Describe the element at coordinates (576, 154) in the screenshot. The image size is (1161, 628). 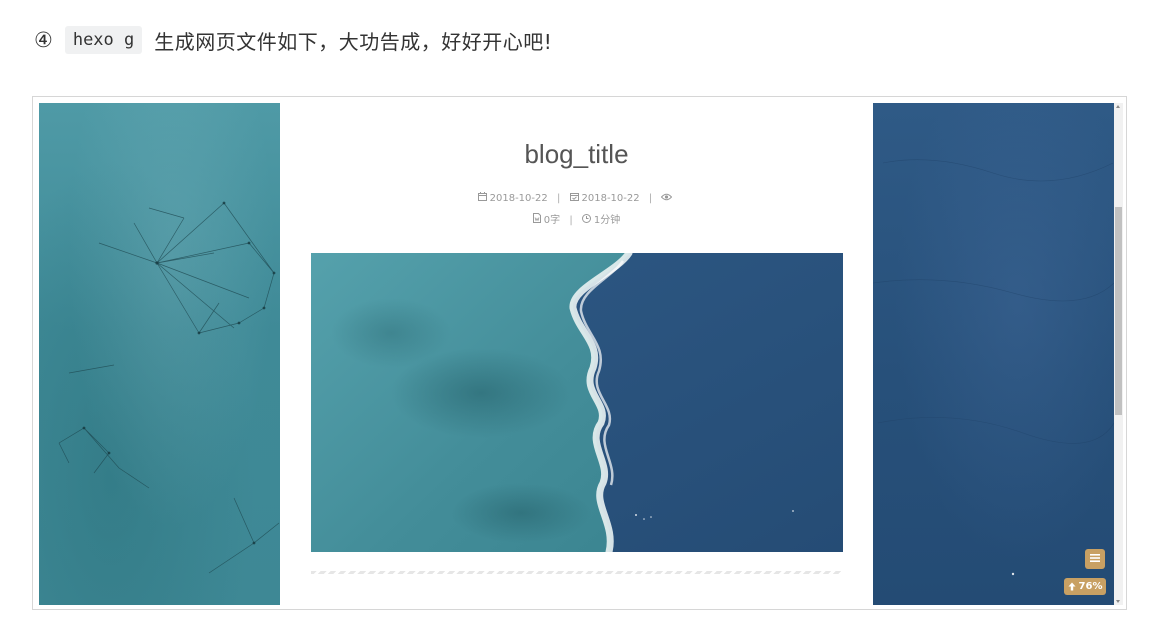
I see `post-title: blog_title` at that location.